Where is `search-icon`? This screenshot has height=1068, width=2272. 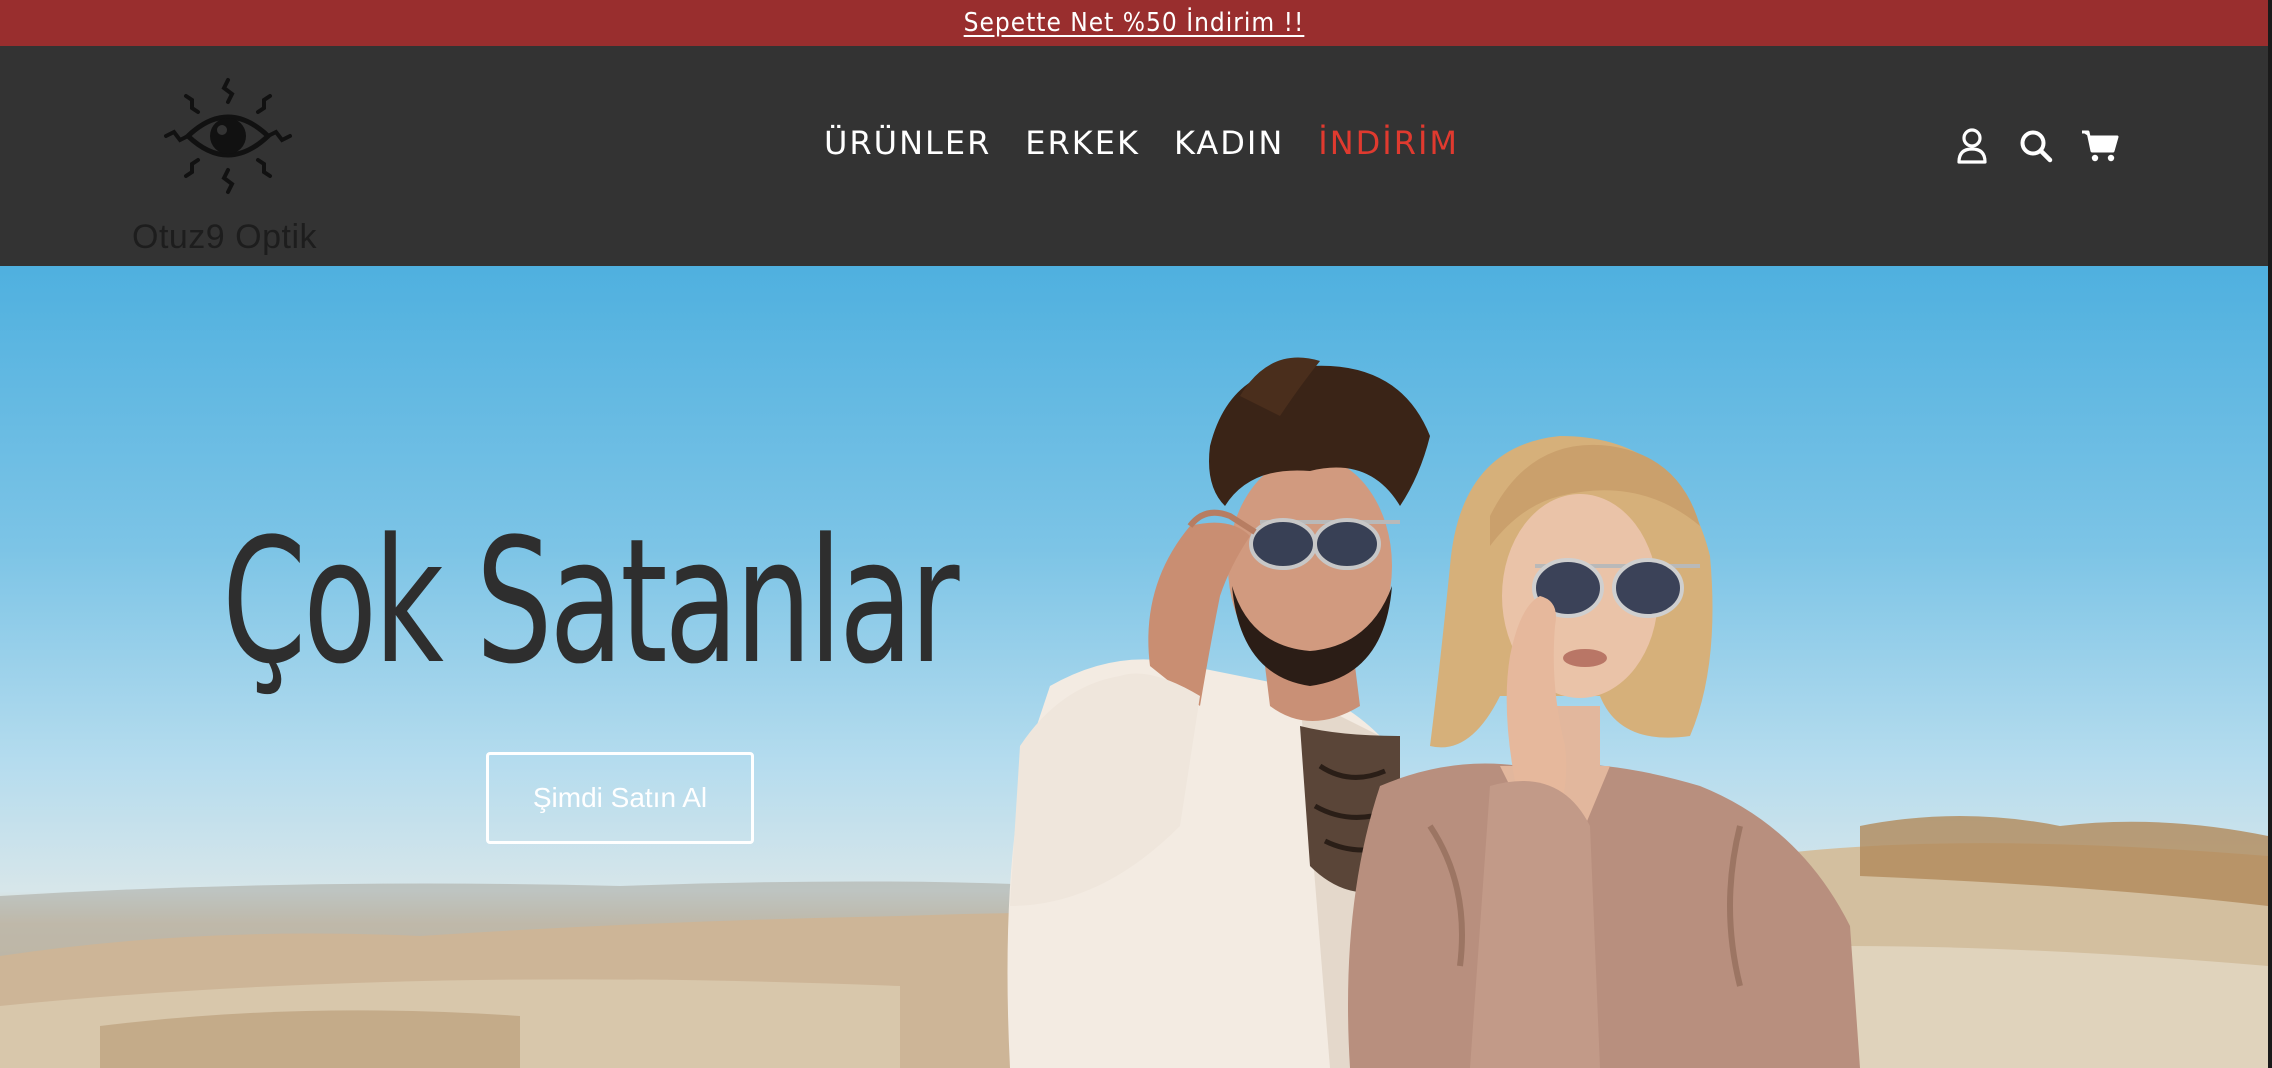 search-icon is located at coordinates (2036, 146).